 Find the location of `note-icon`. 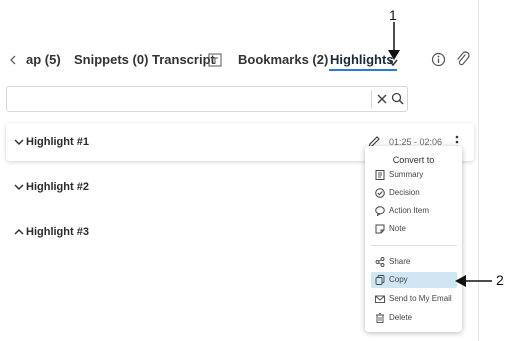

note-icon is located at coordinates (380, 229).